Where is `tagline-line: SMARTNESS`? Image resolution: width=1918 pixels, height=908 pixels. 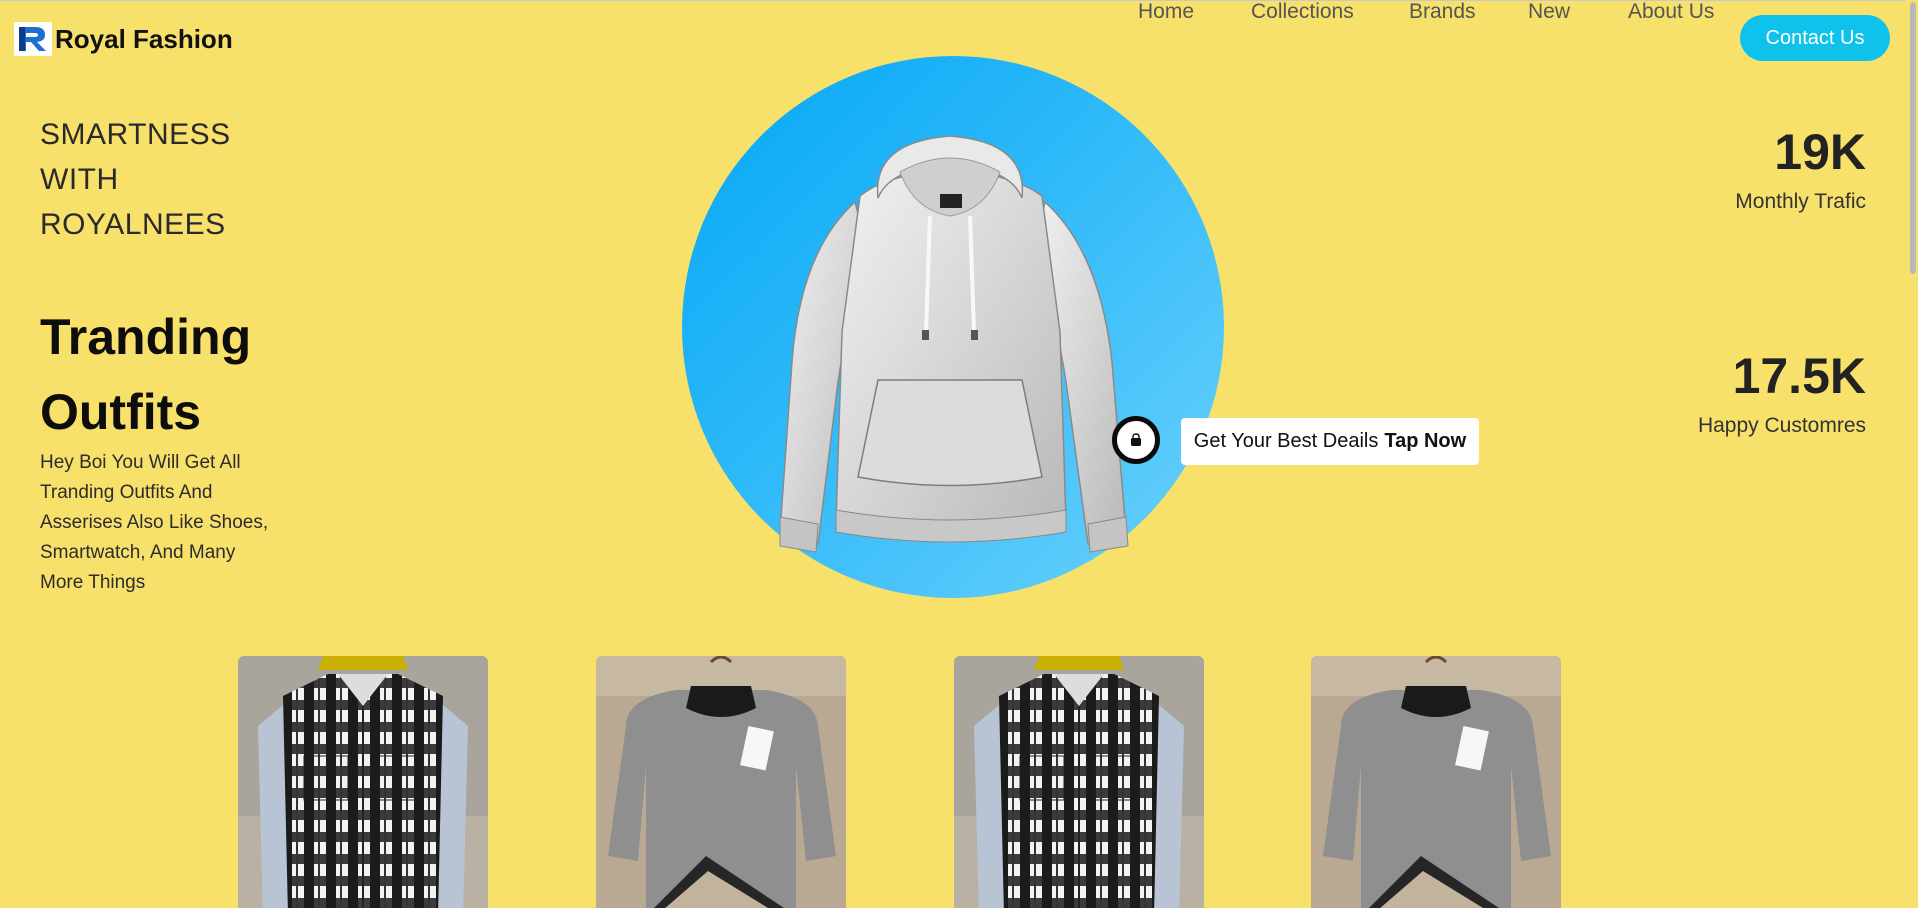
tagline-line: SMARTNESS is located at coordinates (135, 134).